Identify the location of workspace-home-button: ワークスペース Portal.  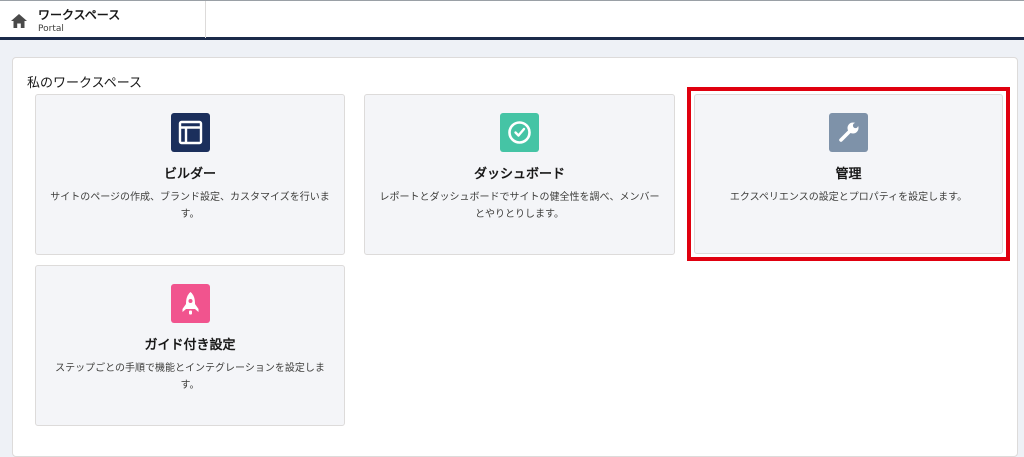
(103, 19).